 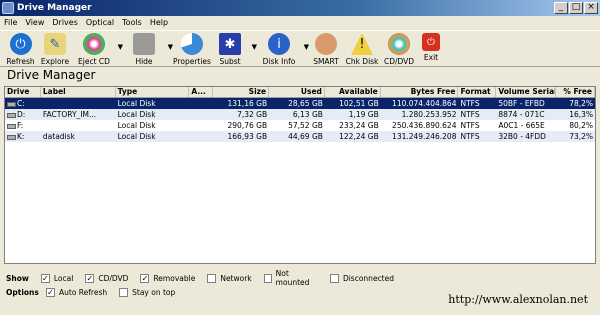 I want to click on label-cell: datadisk, so click(x=58, y=136).